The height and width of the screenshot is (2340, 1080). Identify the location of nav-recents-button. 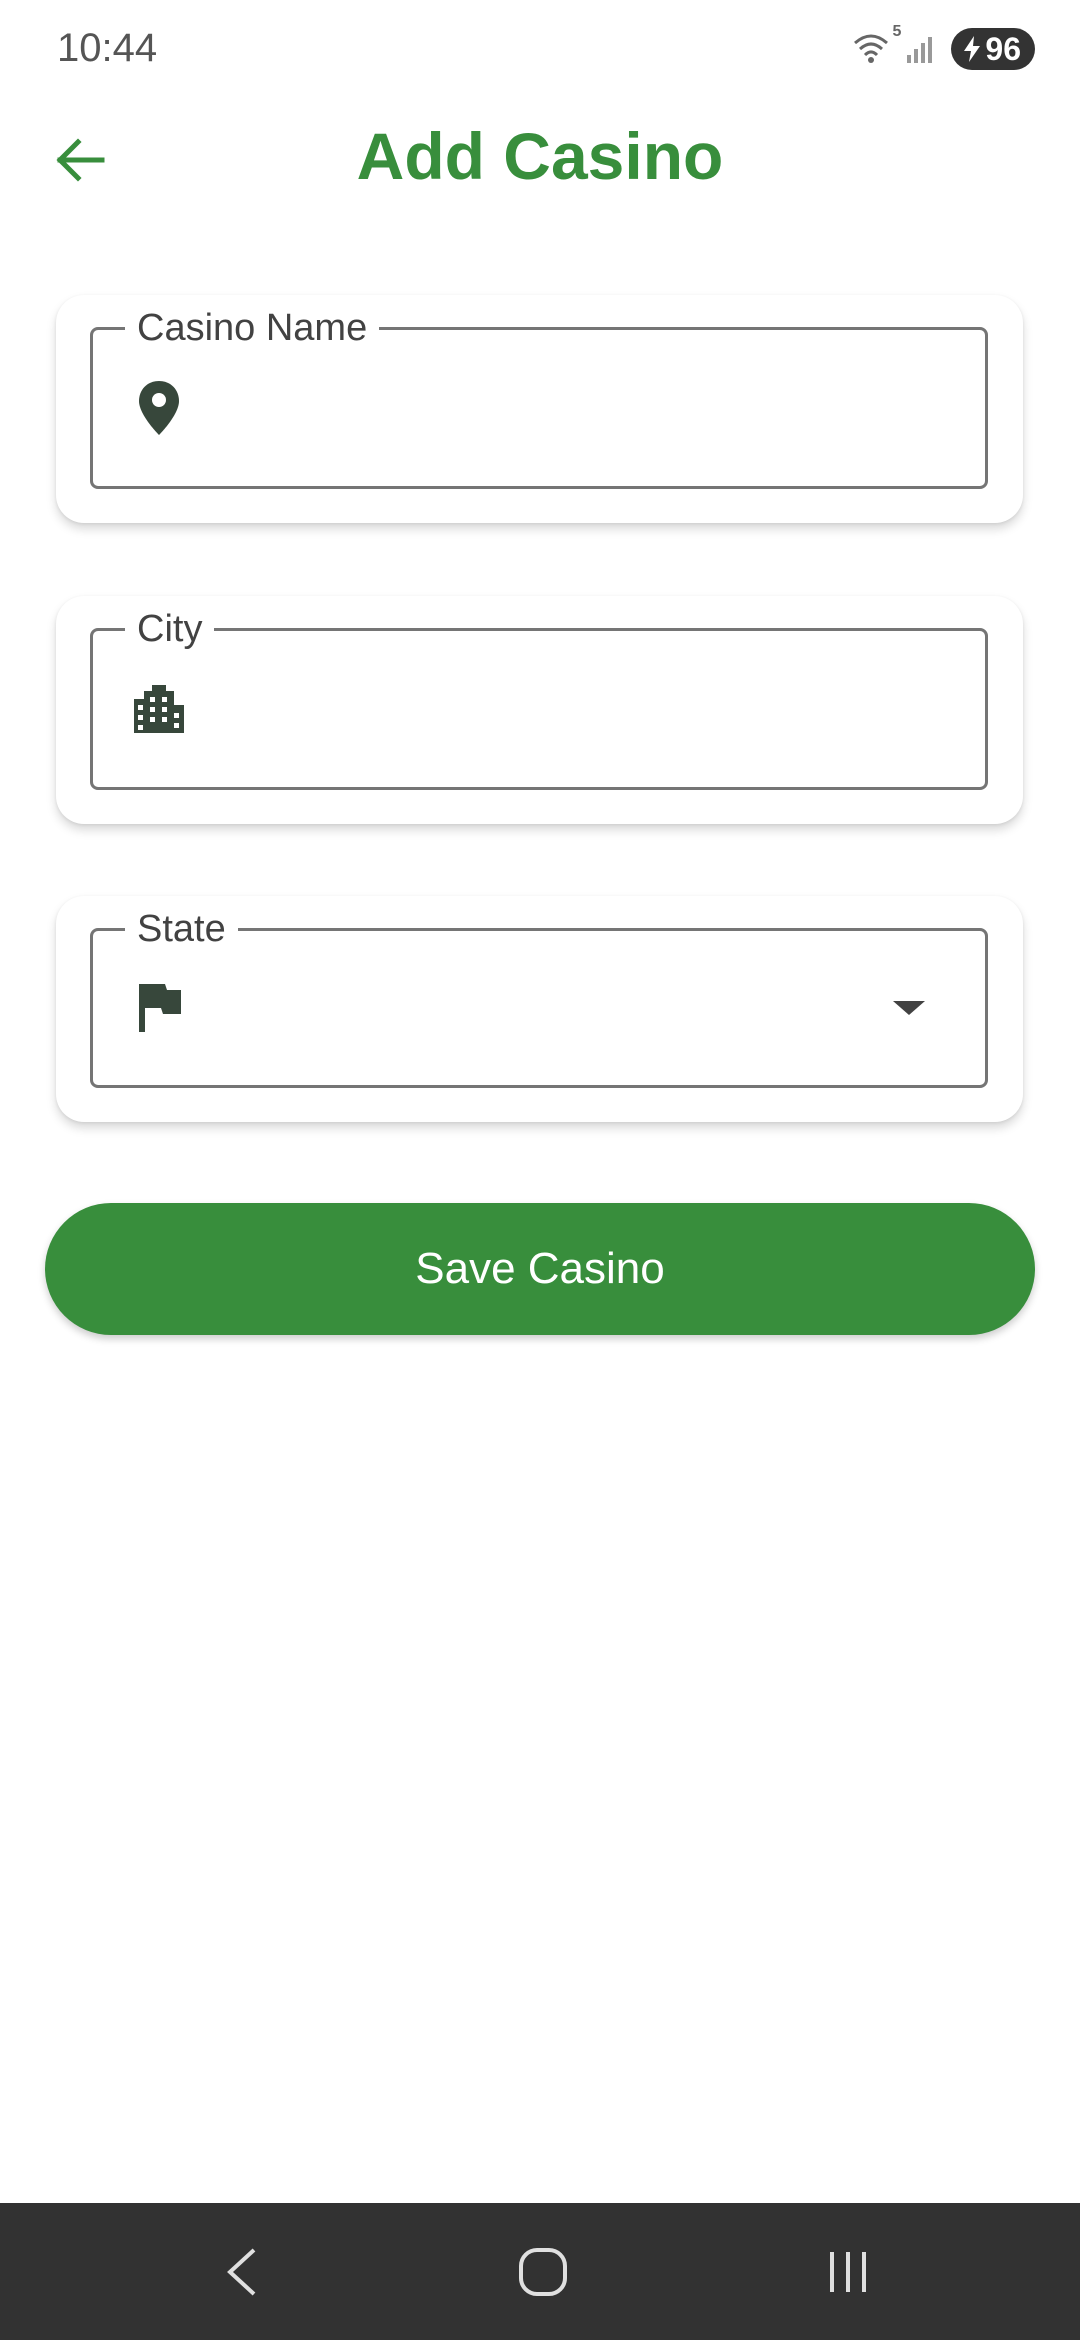
(848, 2272).